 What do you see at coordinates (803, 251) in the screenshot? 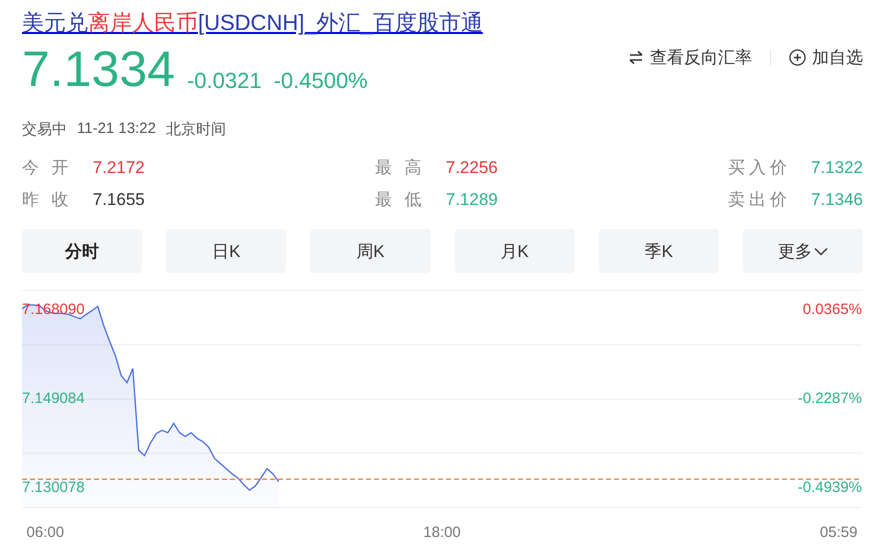
I see `more-dropdown: 更多` at bounding box center [803, 251].